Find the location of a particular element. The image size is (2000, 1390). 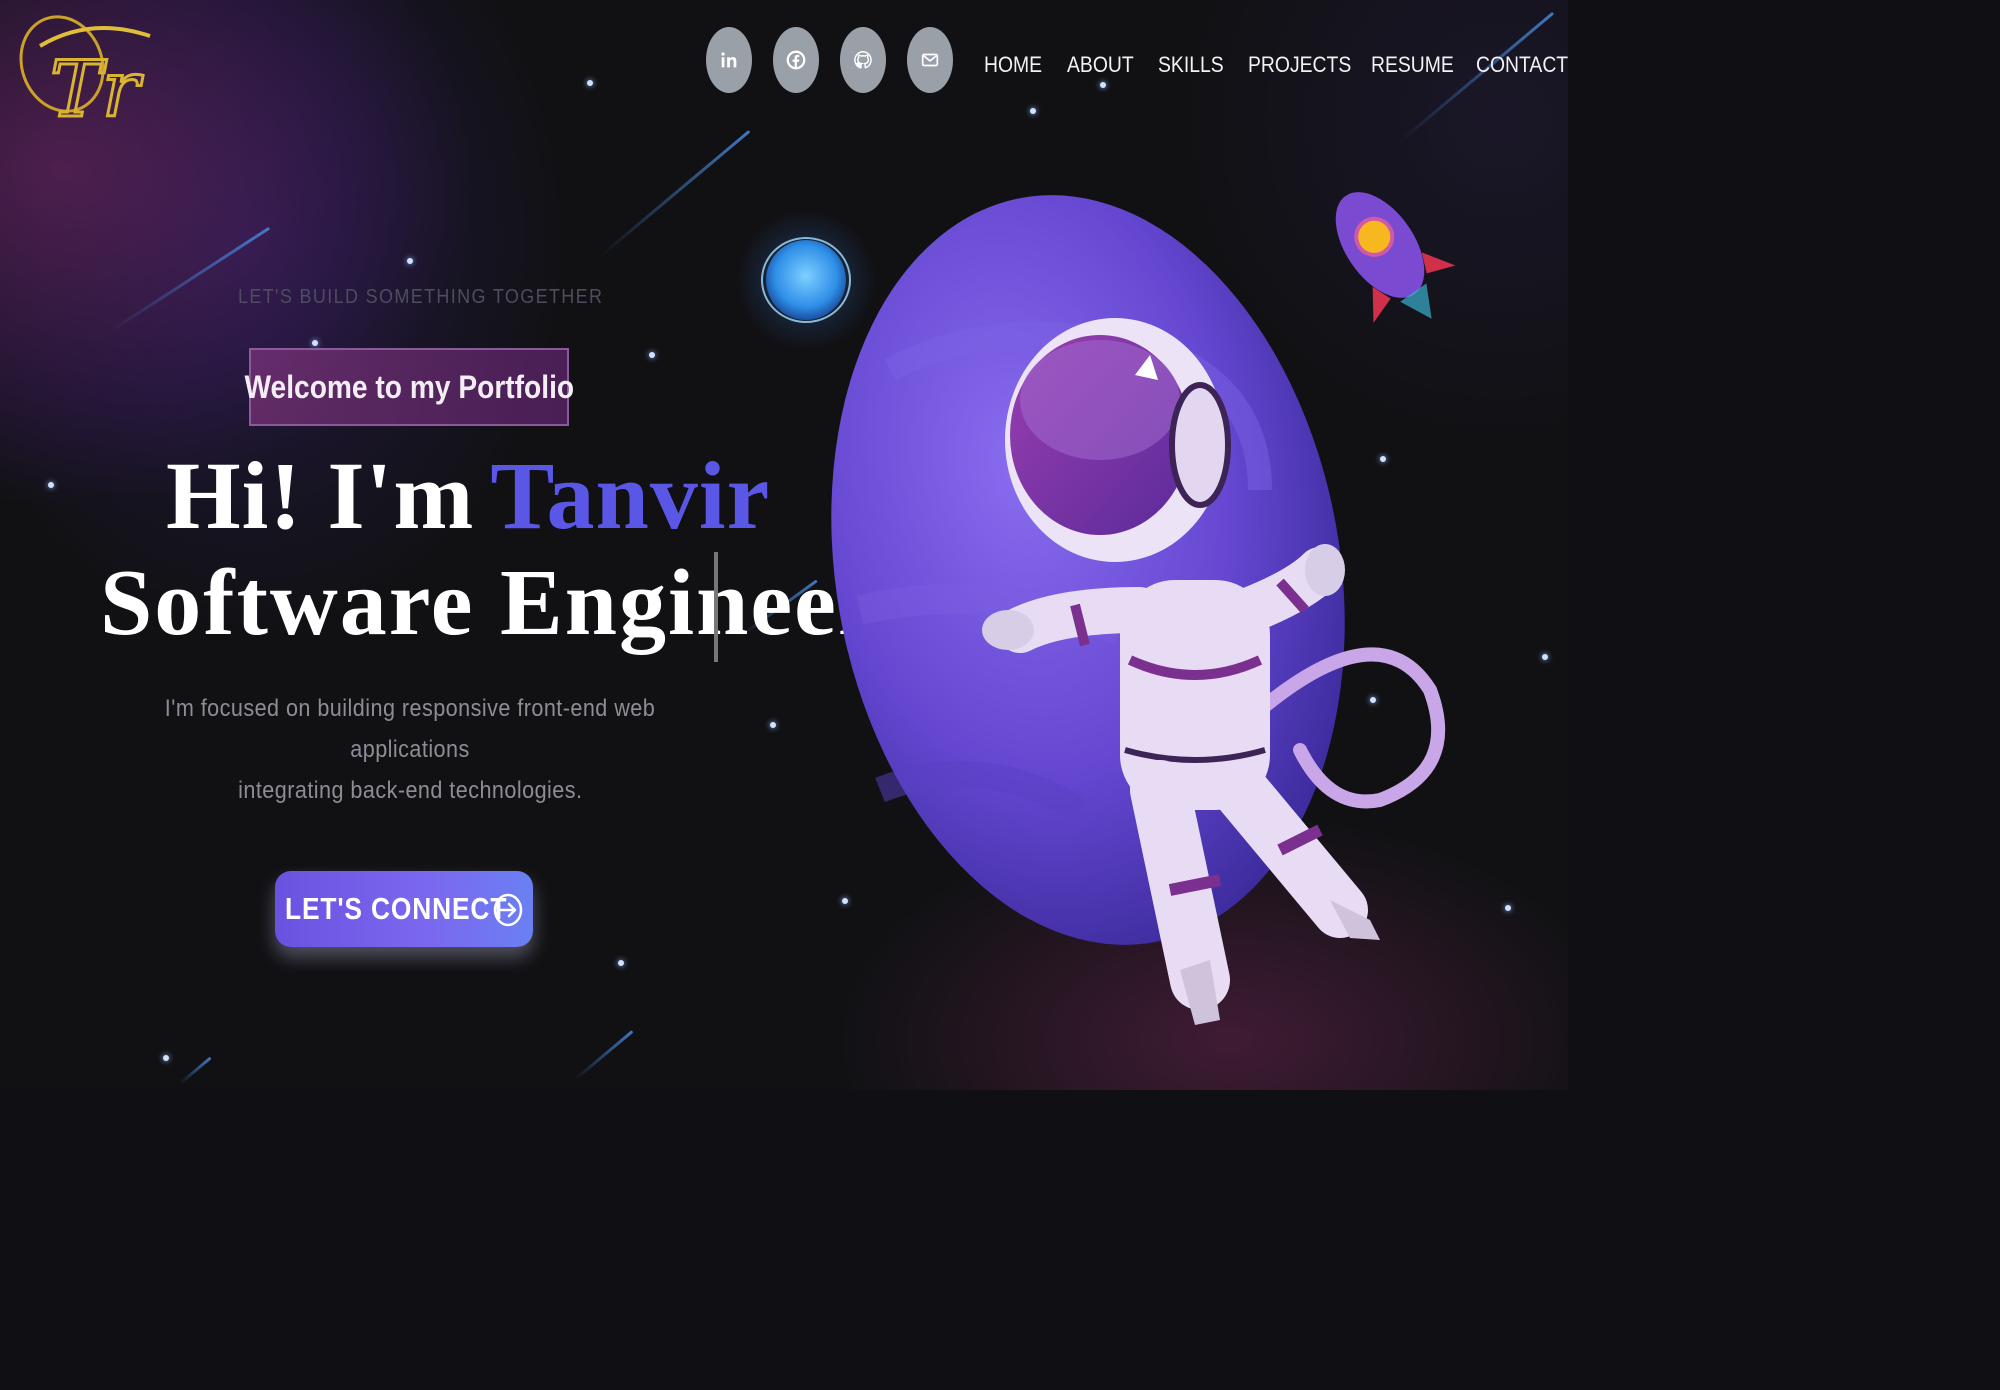

lets-connect-button: LET'S CONNECT is located at coordinates (404, 909).